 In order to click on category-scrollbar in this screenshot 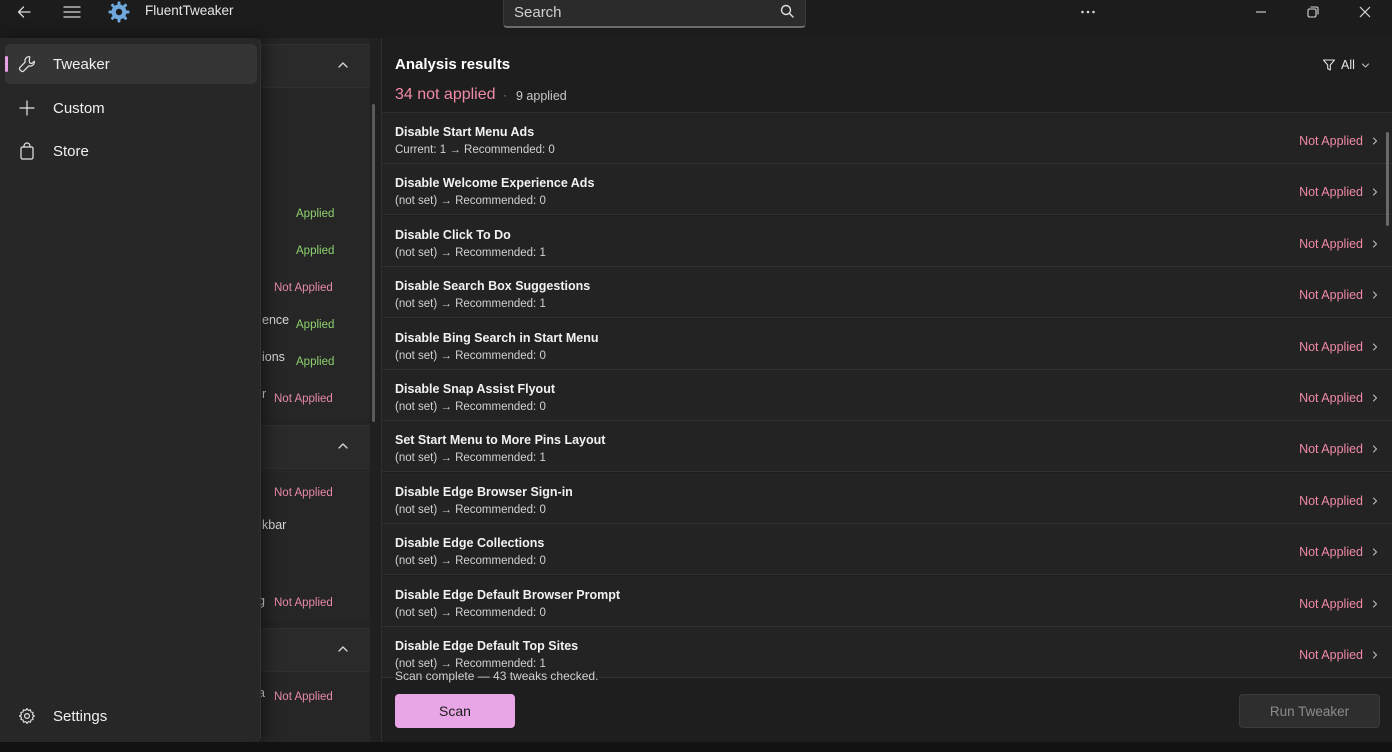, I will do `click(373, 263)`.